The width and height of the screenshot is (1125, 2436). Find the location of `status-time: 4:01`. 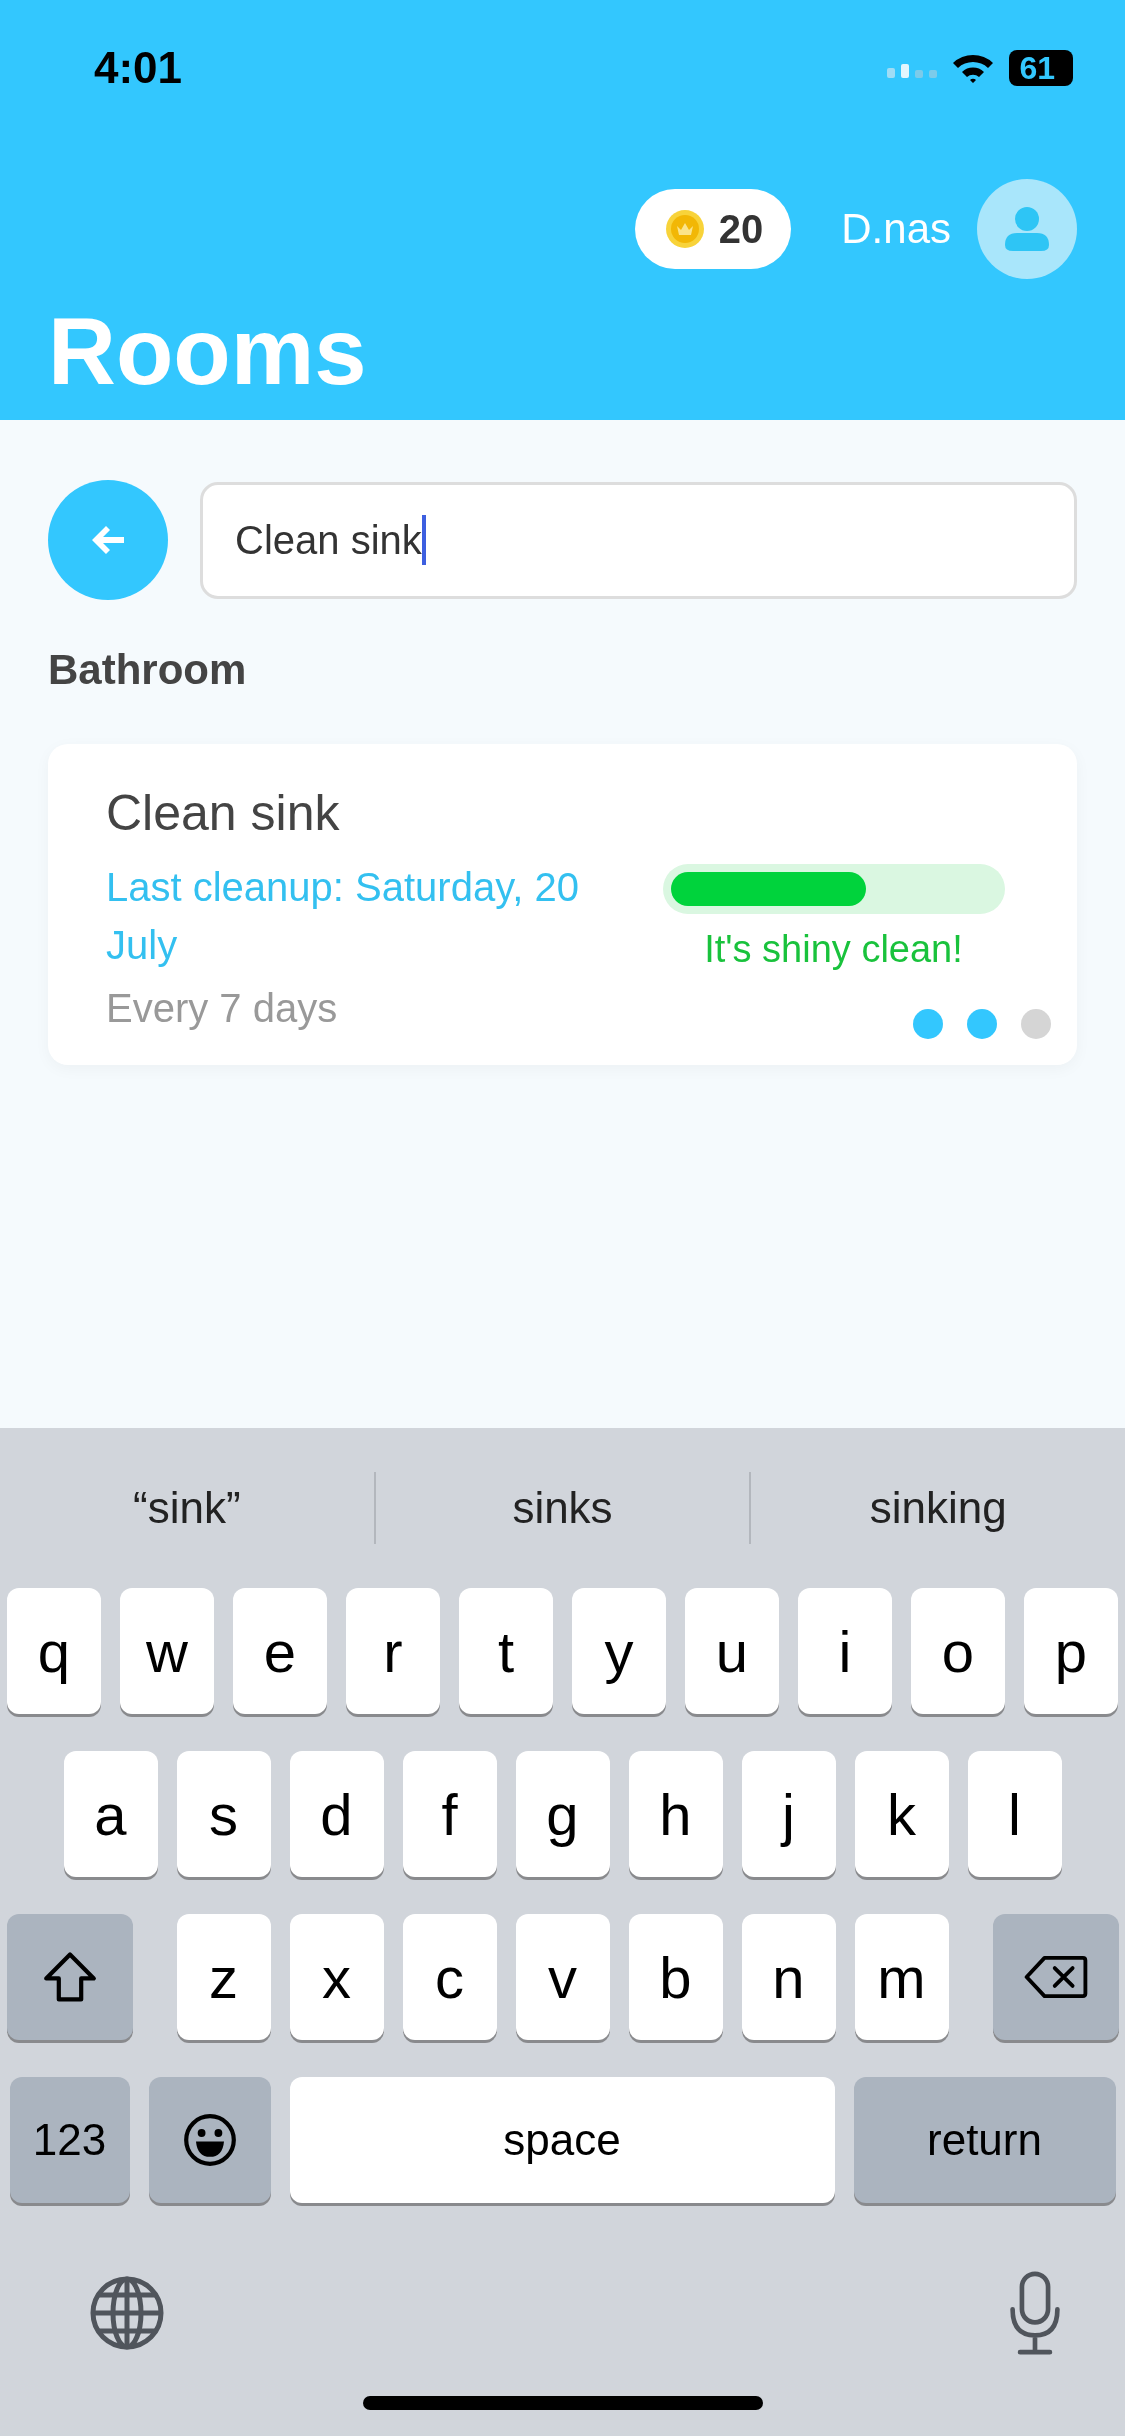

status-time: 4:01 is located at coordinates (138, 68).